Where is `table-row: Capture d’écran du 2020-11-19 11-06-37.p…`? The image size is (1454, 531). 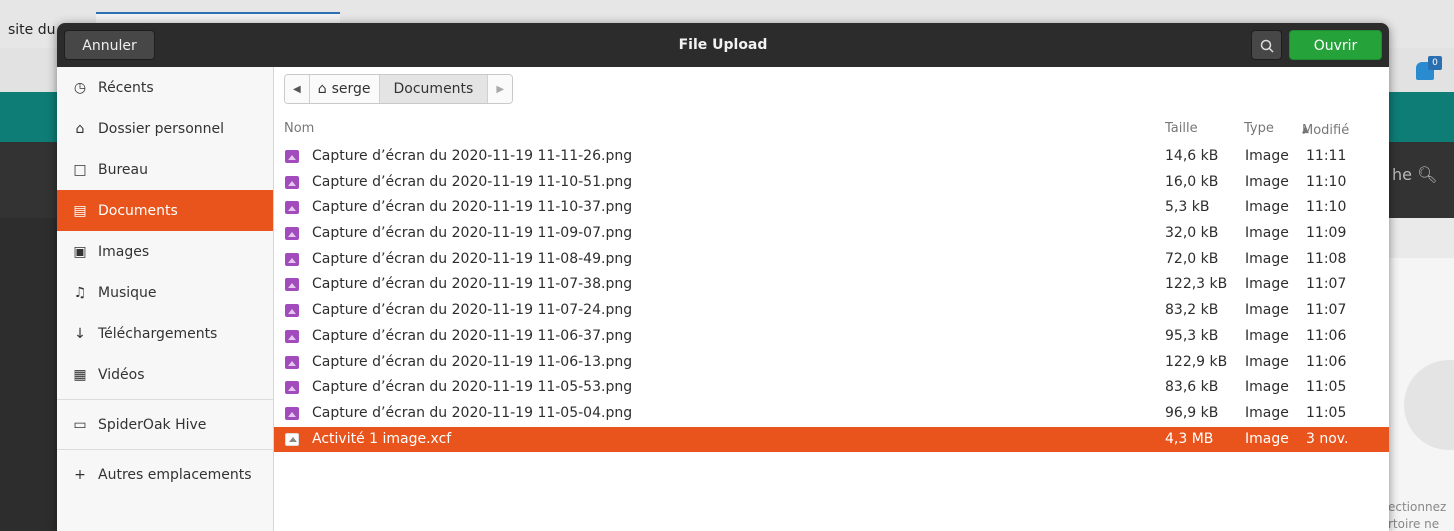 table-row: Capture d’écran du 2020-11-19 11-06-37.p… is located at coordinates (831, 337).